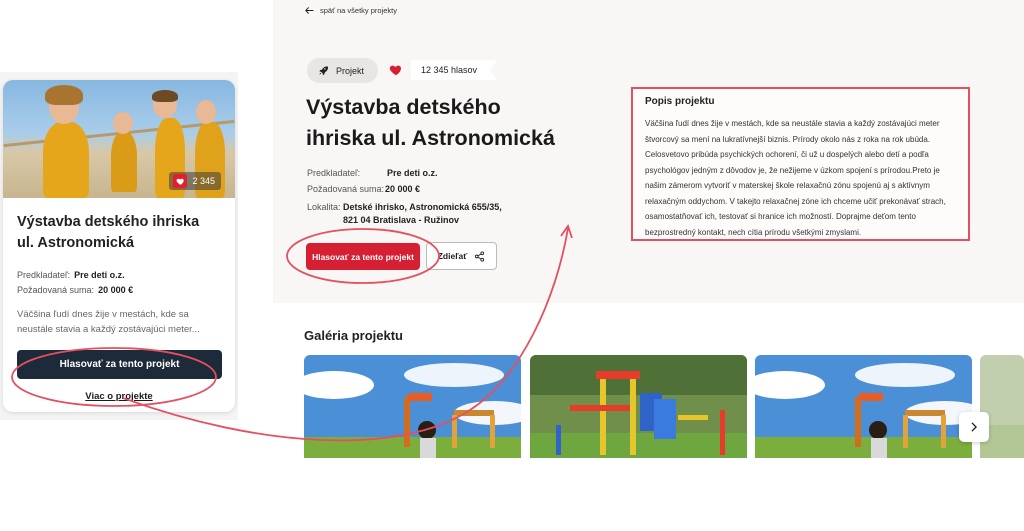  Describe the element at coordinates (422, 207) in the screenshot. I see `location-line-1: Detské ihrisko, Astronomická 655/35,` at that location.